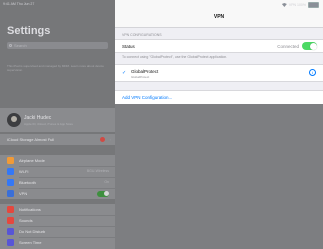 The image size is (323, 249). Describe the element at coordinates (57, 139) in the screenshot. I see `storage-cell: iCloud Storage Almost Full ›` at that location.